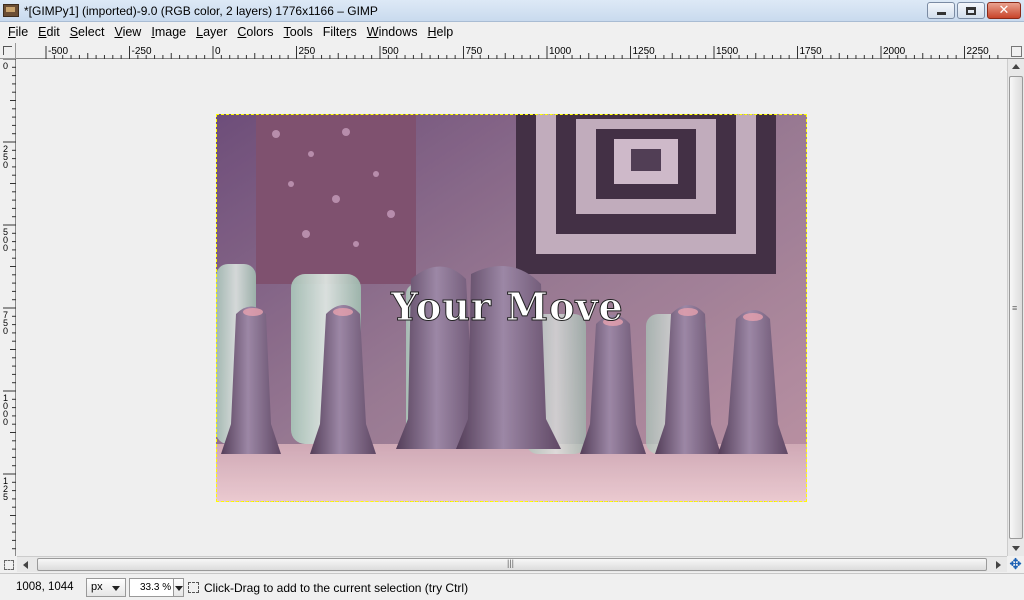 The height and width of the screenshot is (600, 1024). Describe the element at coordinates (298, 32) in the screenshot. I see `menu-tools: Tools` at that location.